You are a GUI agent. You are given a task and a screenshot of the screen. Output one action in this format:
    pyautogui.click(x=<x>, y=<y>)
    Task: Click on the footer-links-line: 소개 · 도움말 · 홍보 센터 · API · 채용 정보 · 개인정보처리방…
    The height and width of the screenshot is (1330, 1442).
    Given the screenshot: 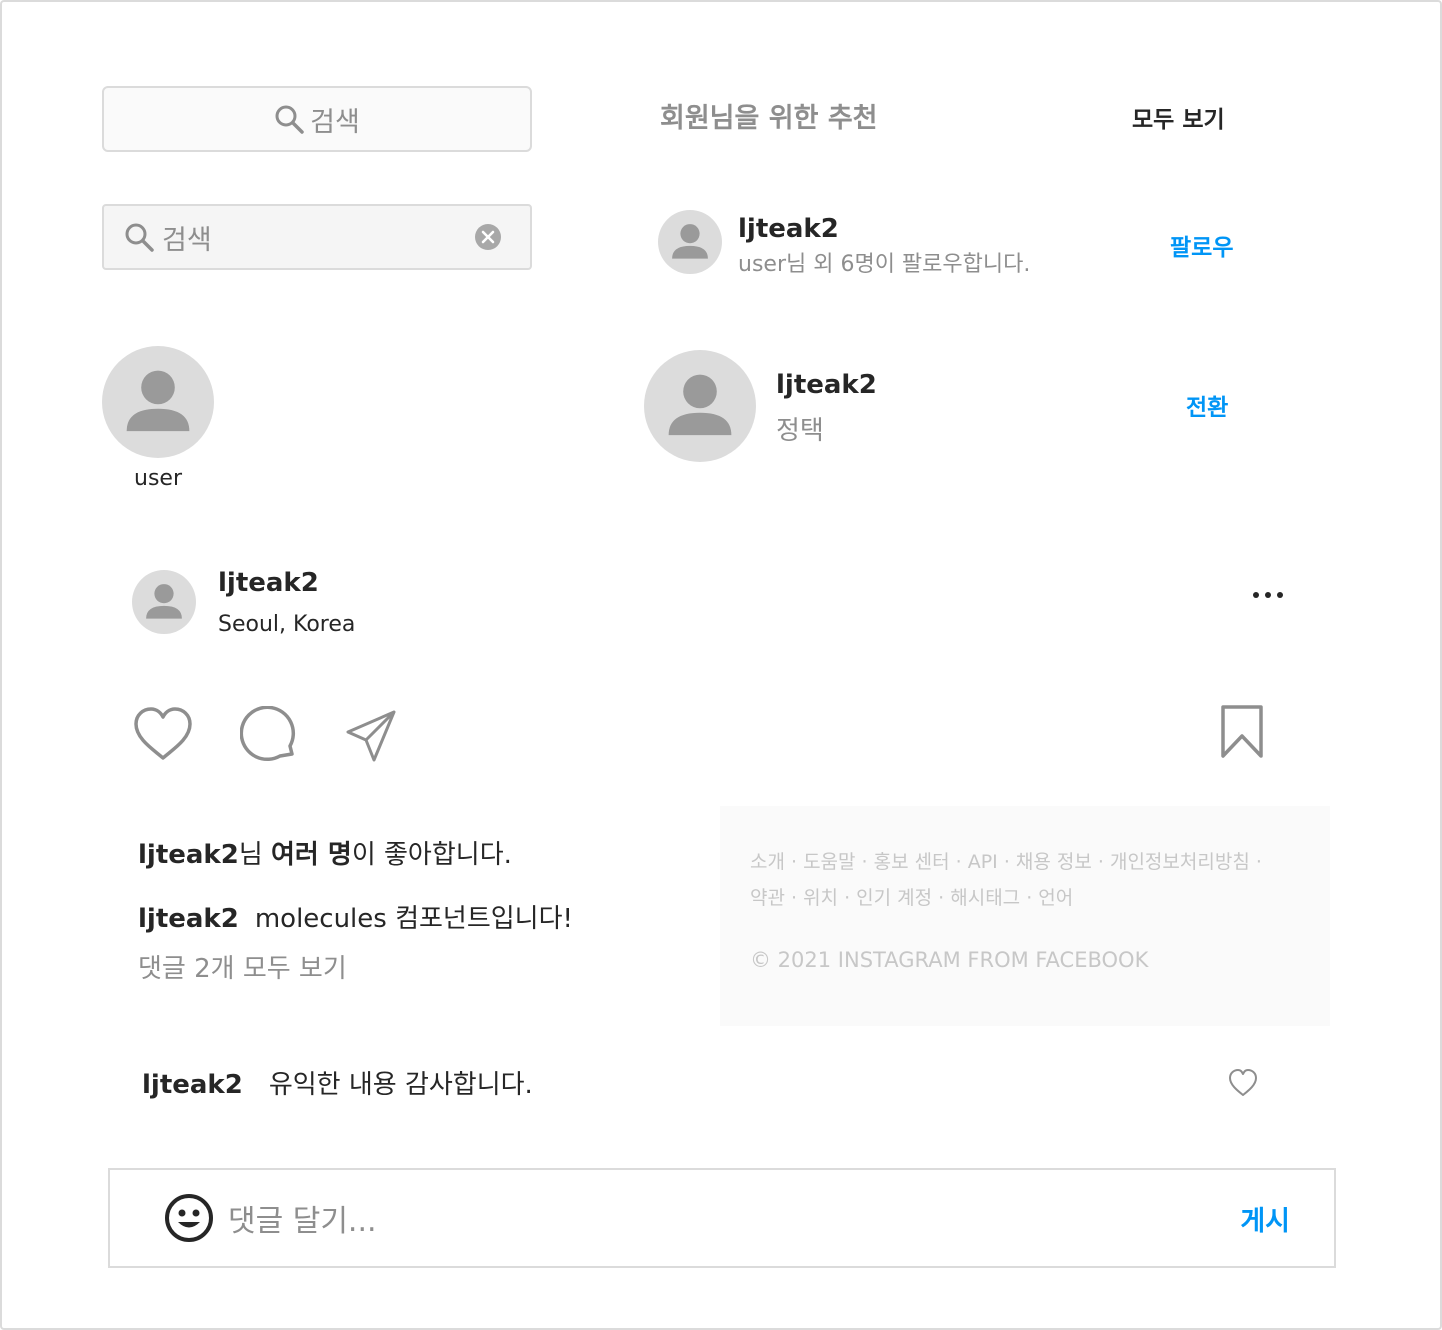 What is the action you would take?
    pyautogui.click(x=1030, y=862)
    